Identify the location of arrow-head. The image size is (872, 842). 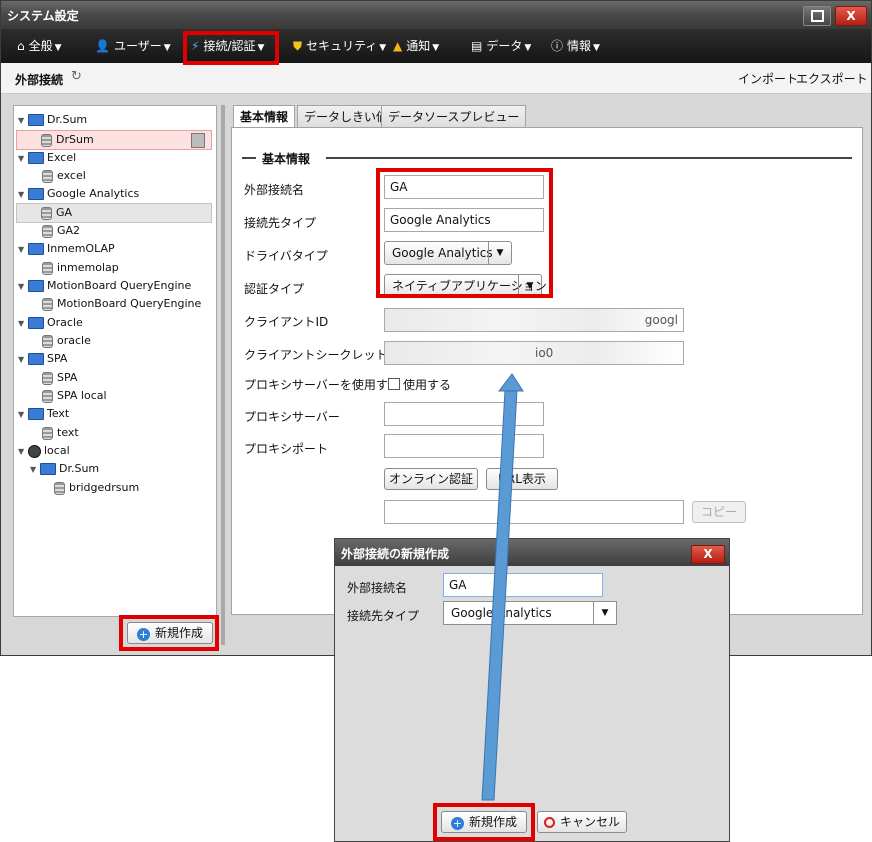
(510, 382).